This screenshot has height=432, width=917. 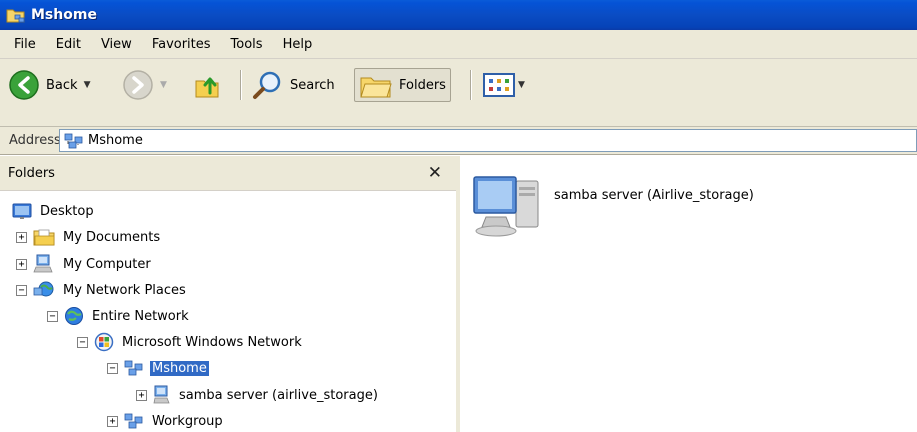 I want to click on tree-item-label: My Computer, so click(x=107, y=264).